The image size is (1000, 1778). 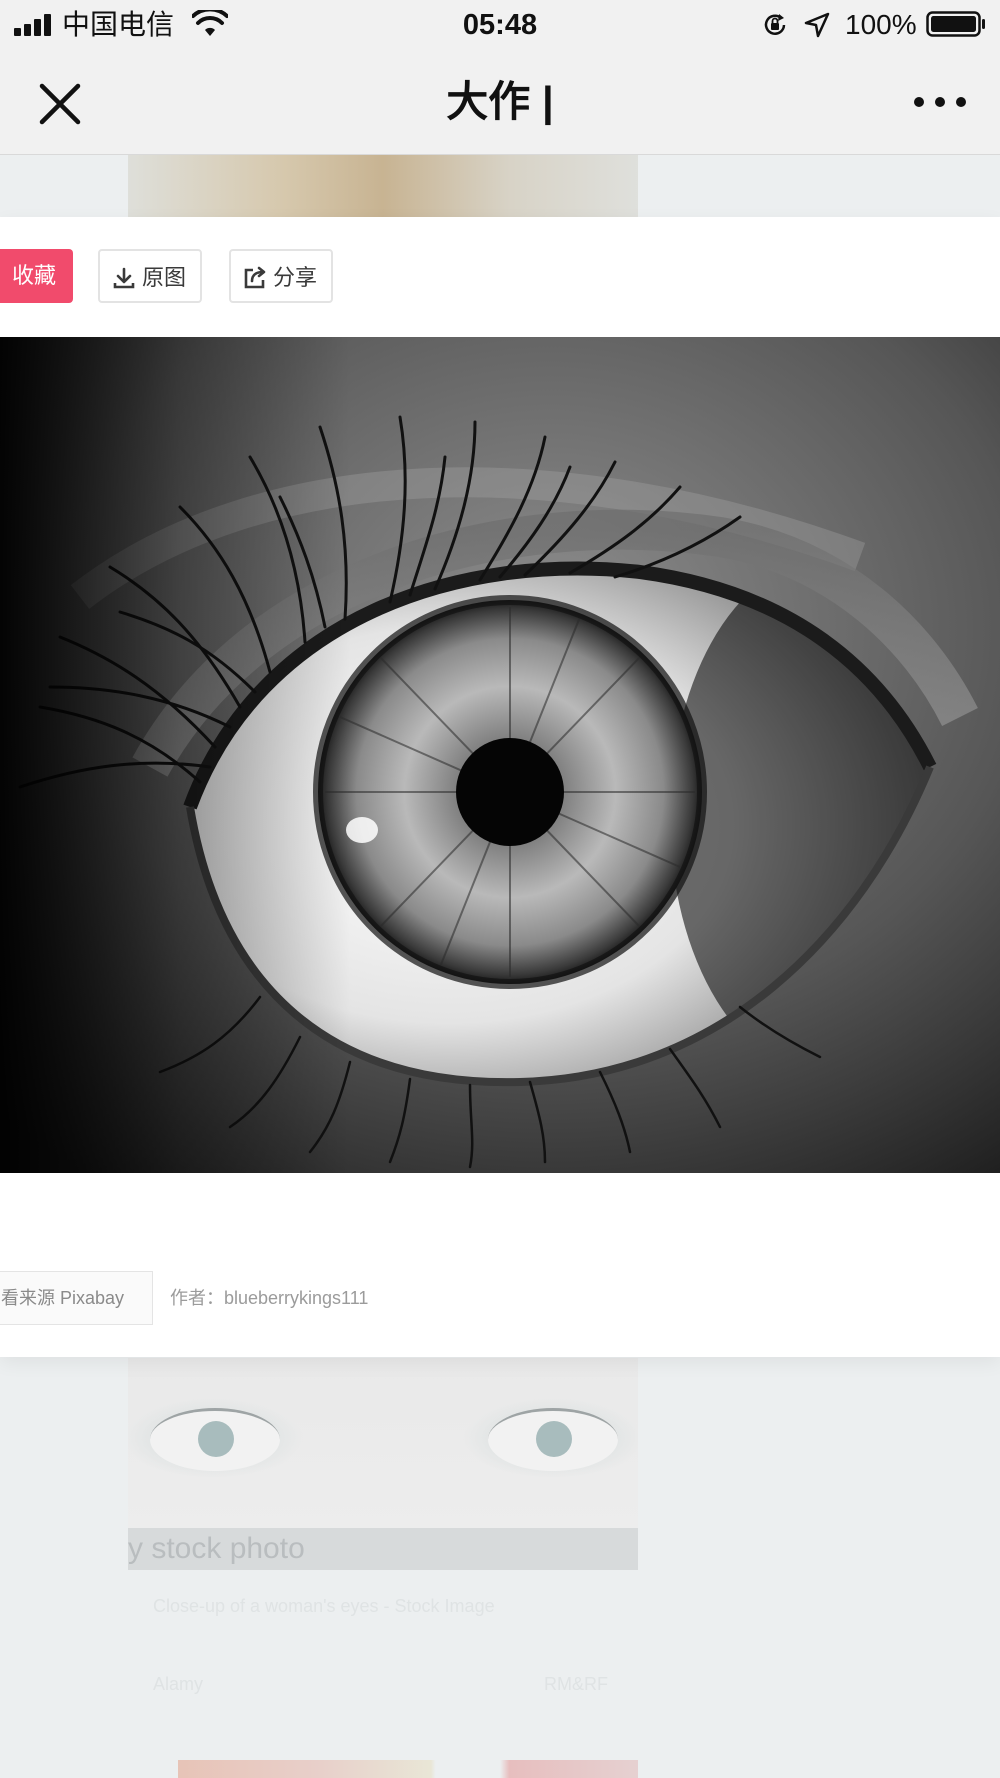 I want to click on background-thumbnail-row, so click(x=408, y=1769).